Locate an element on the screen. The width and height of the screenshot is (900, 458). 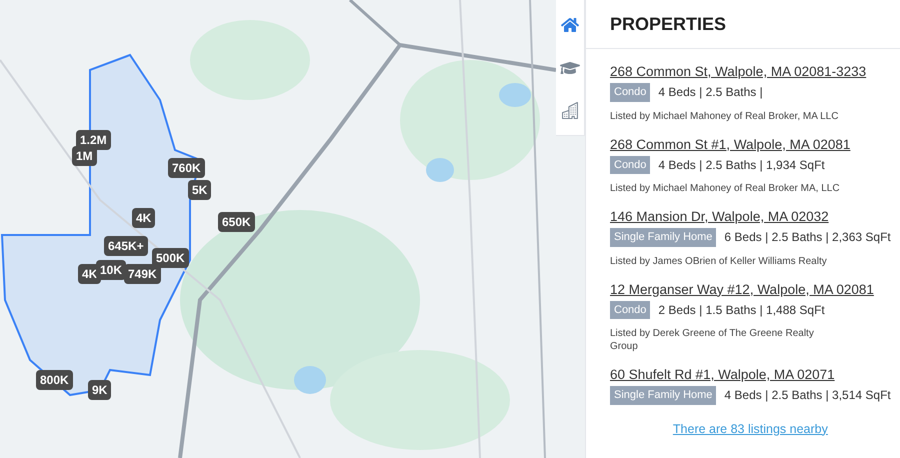
listing-address-link: 268 Common St, Walpole, MA 02081-3233 is located at coordinates (750, 72).